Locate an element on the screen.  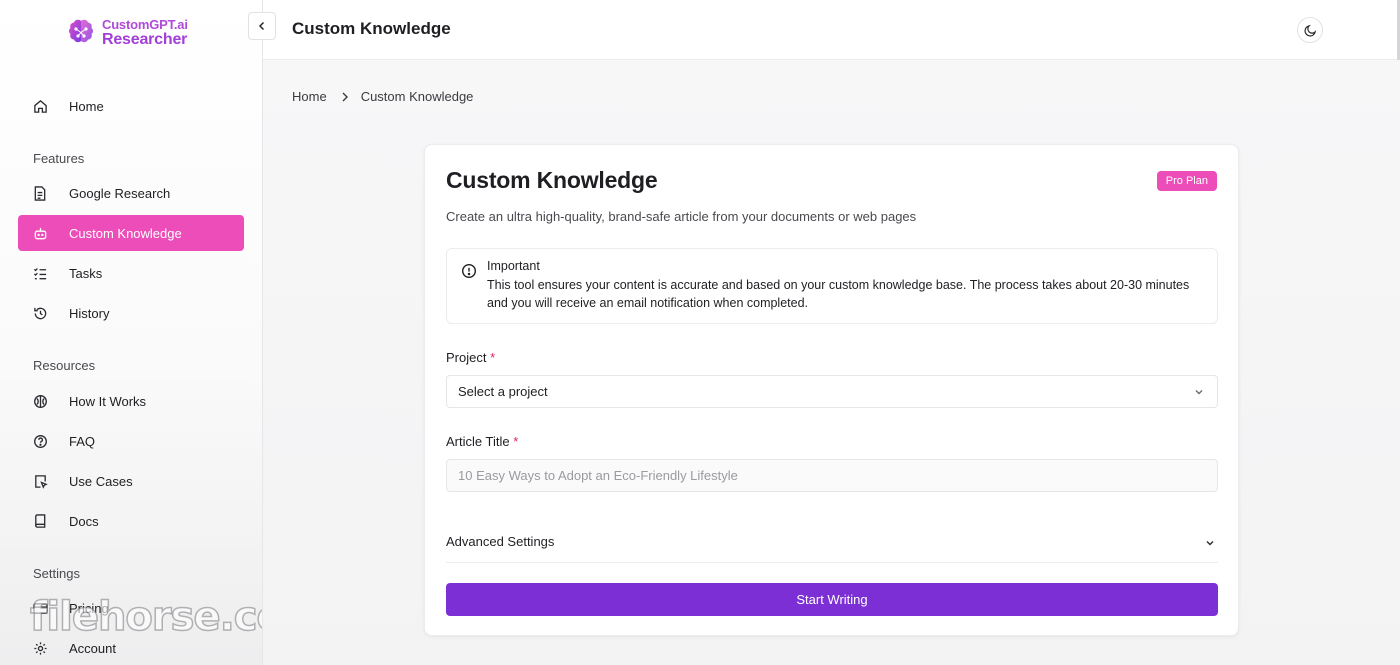
app-logo: CustomGPT.ai Researcher is located at coordinates (127, 32).